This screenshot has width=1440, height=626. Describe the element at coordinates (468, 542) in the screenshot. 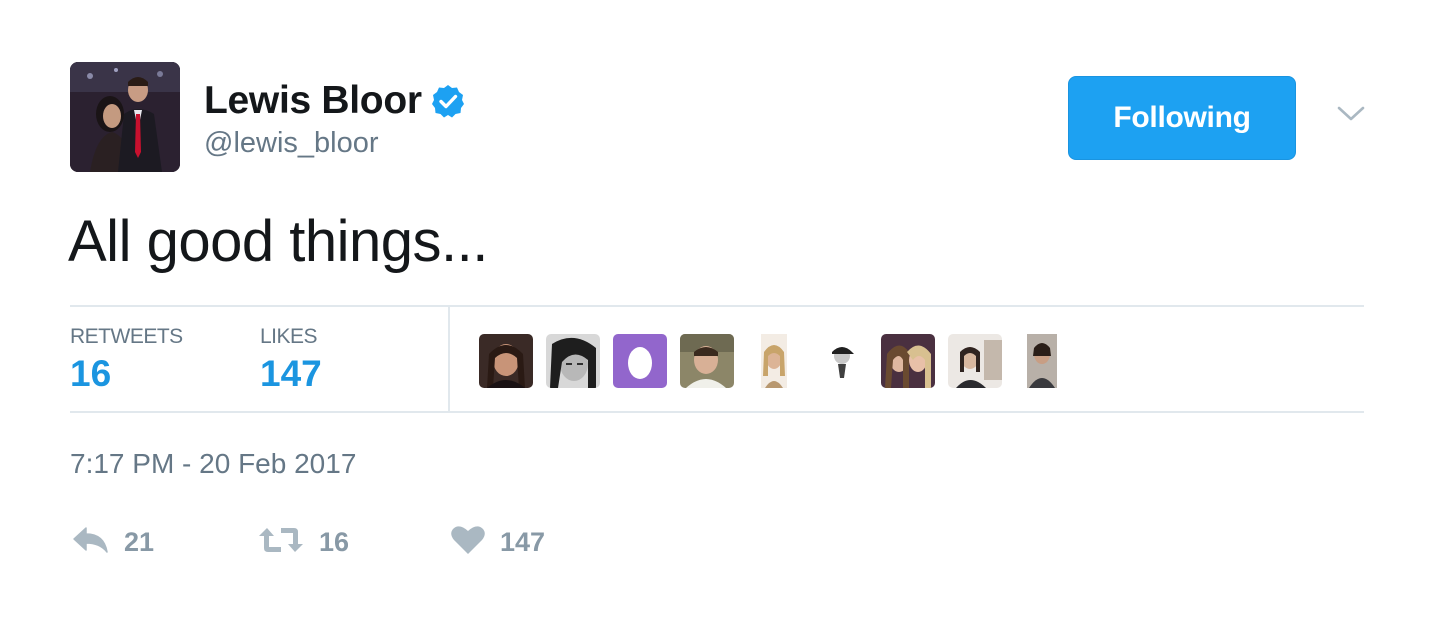

I see `heart-icon` at that location.